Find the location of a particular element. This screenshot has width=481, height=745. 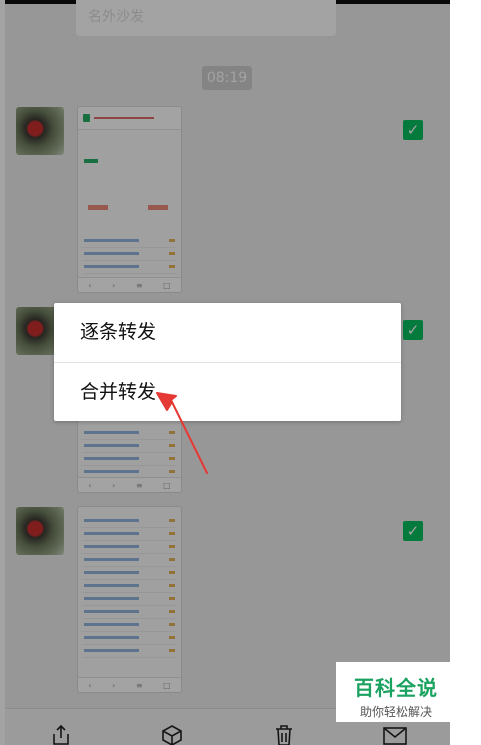

merge-forward-option: 合并转发 is located at coordinates (227, 392).